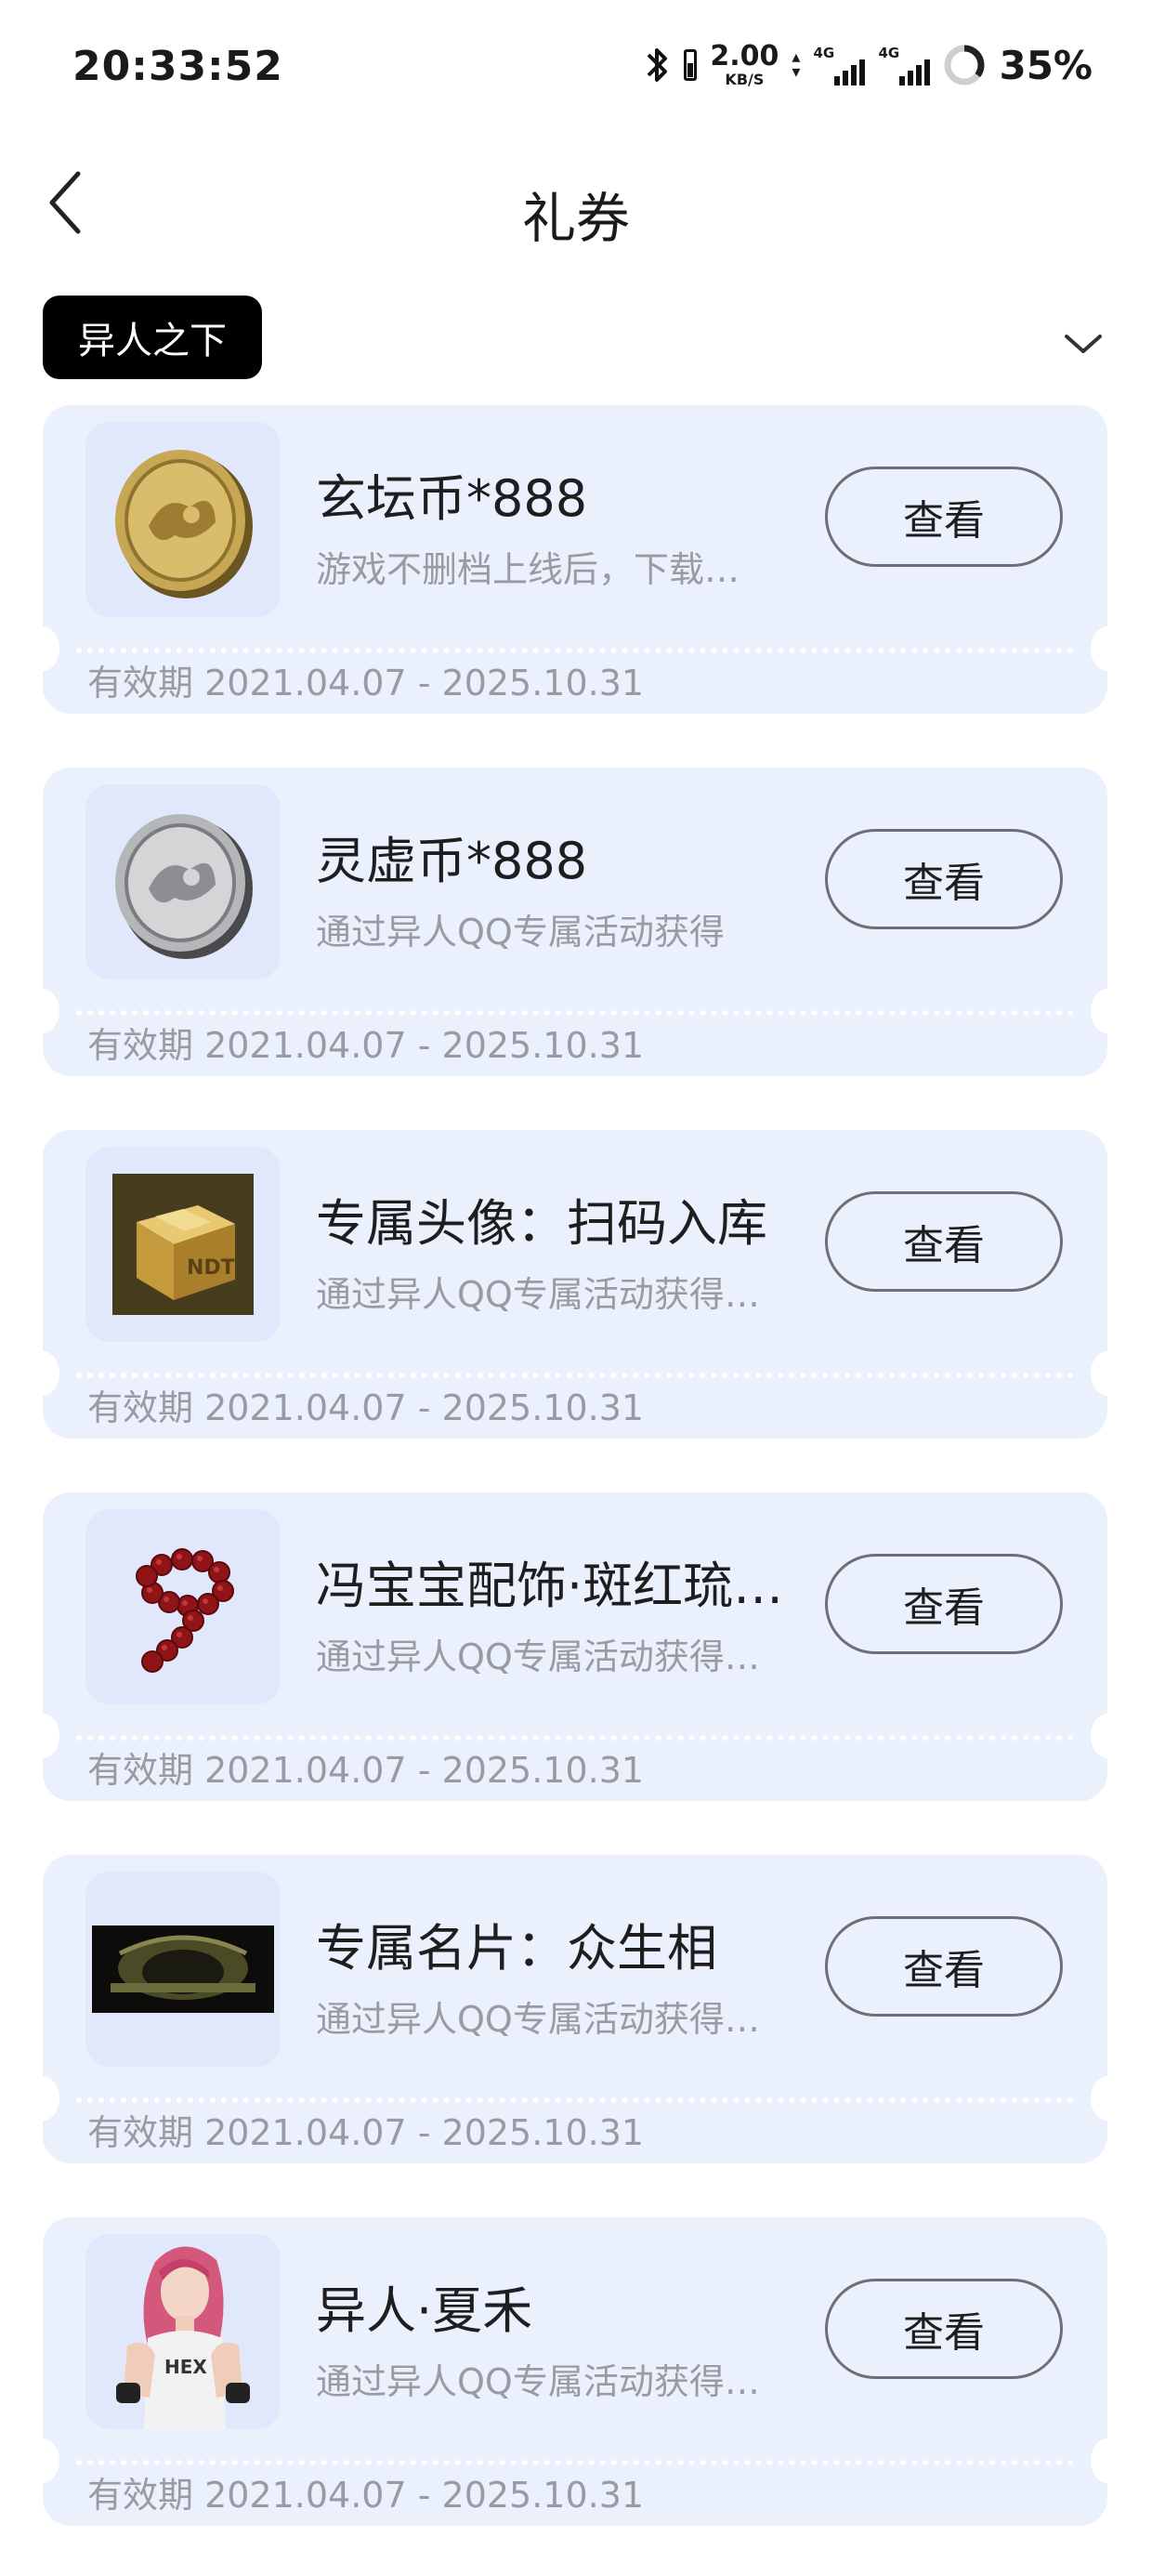 This screenshot has width=1152, height=2576. What do you see at coordinates (904, 65) in the screenshot?
I see `signal-icon-2: 4G` at bounding box center [904, 65].